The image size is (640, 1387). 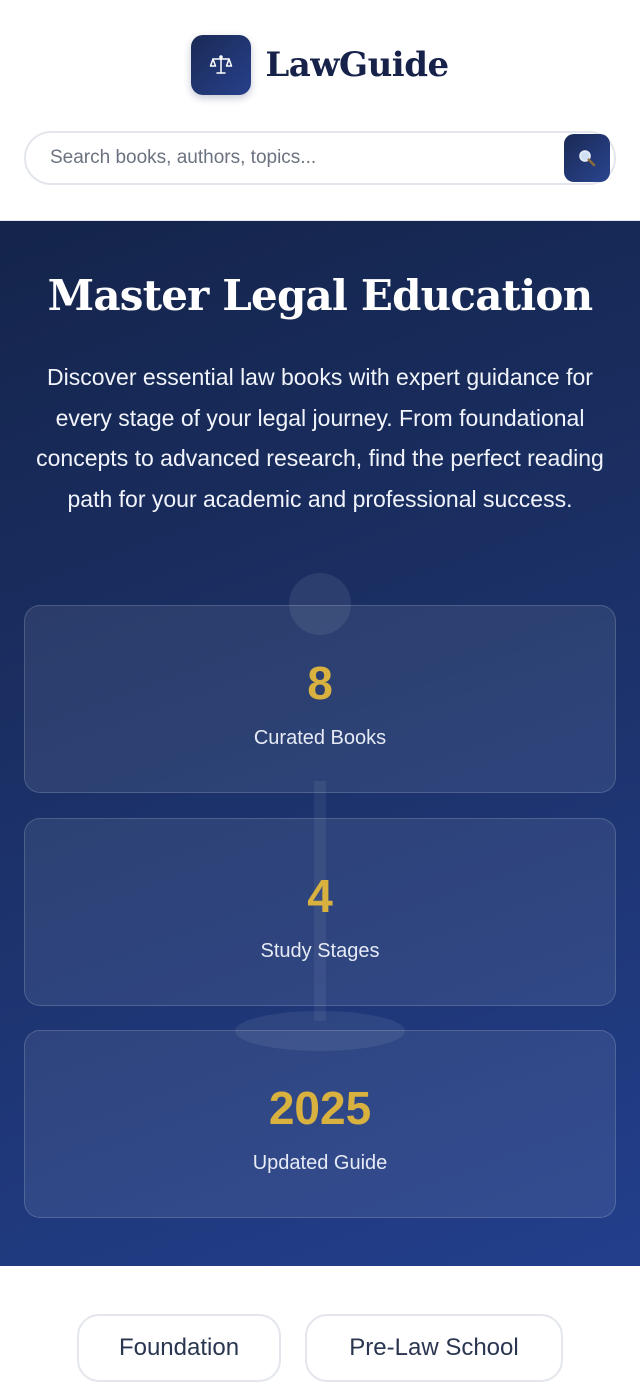 I want to click on stat-label: Updated Guide, so click(x=320, y=1163).